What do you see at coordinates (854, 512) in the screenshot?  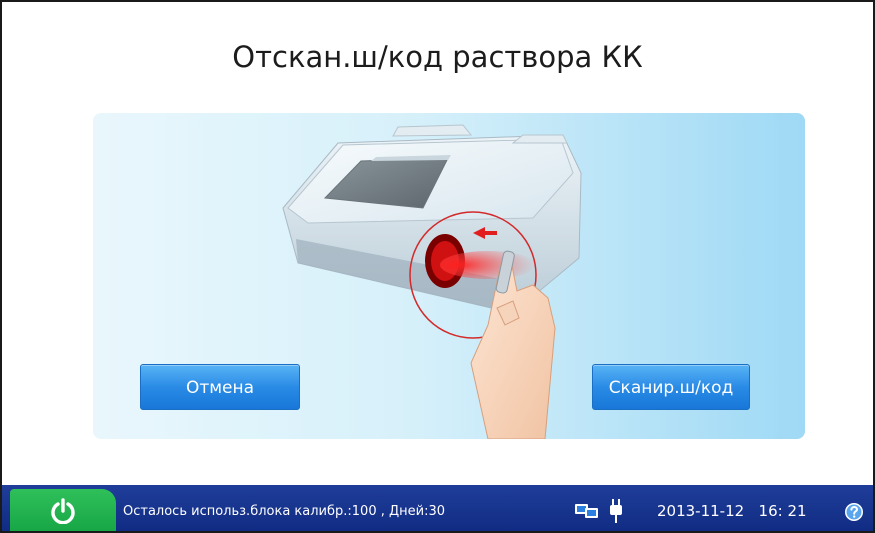 I see `help-icon` at bounding box center [854, 512].